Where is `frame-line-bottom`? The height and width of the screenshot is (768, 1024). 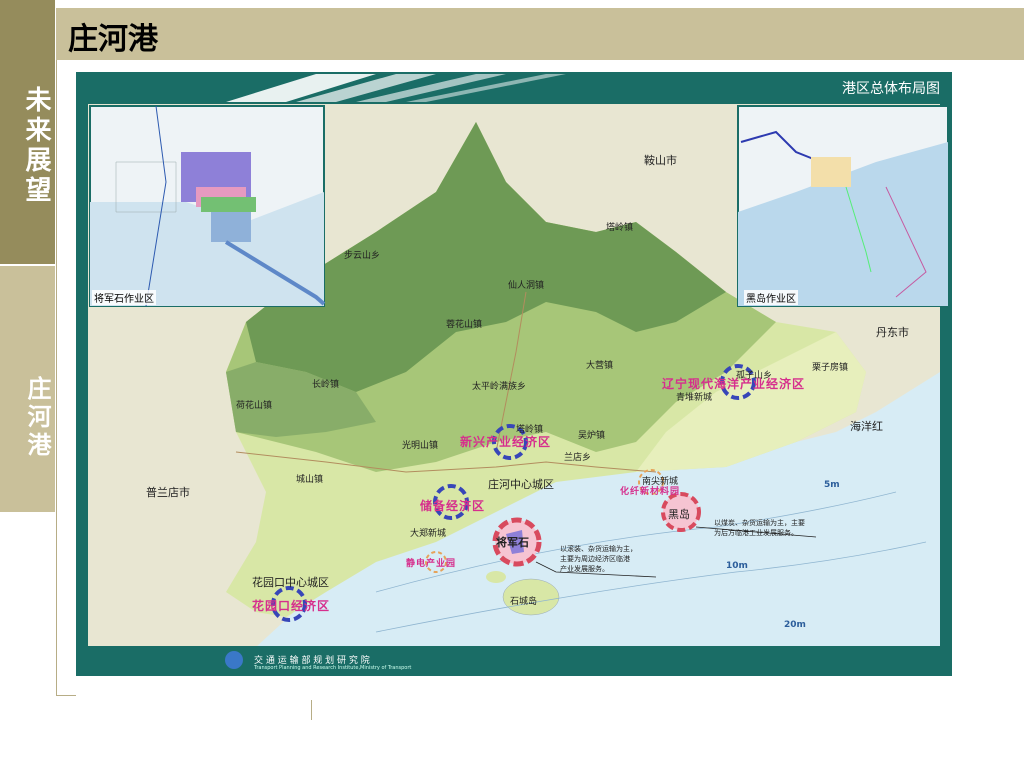
frame-line-bottom is located at coordinates (66, 695).